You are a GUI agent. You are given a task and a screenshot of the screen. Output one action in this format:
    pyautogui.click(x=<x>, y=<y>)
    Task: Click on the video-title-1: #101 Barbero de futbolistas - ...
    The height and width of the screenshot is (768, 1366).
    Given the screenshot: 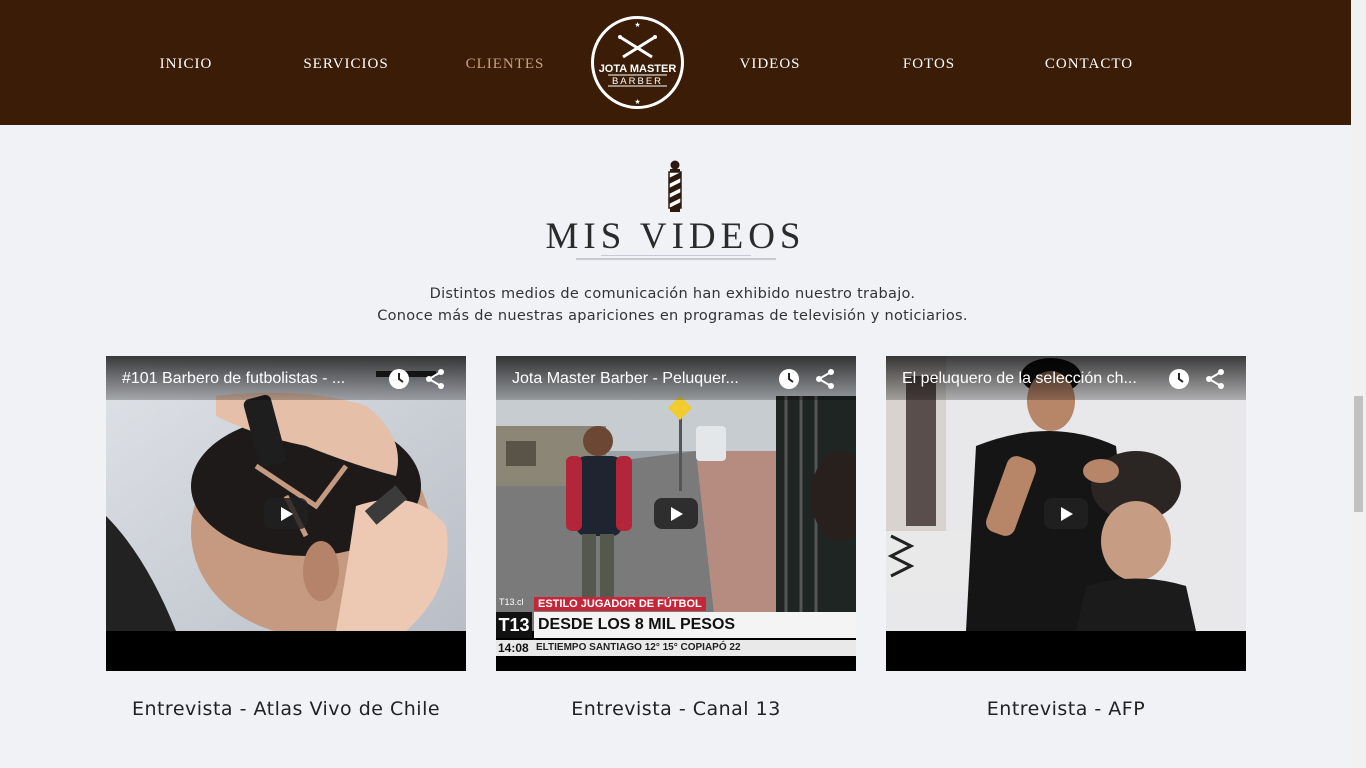 What is the action you would take?
    pyautogui.click(x=242, y=379)
    